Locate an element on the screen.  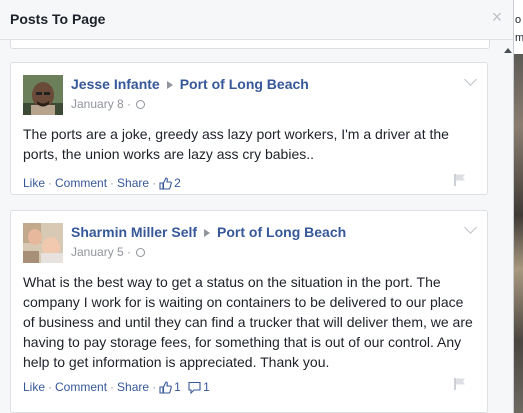
like-count: 1 is located at coordinates (177, 387).